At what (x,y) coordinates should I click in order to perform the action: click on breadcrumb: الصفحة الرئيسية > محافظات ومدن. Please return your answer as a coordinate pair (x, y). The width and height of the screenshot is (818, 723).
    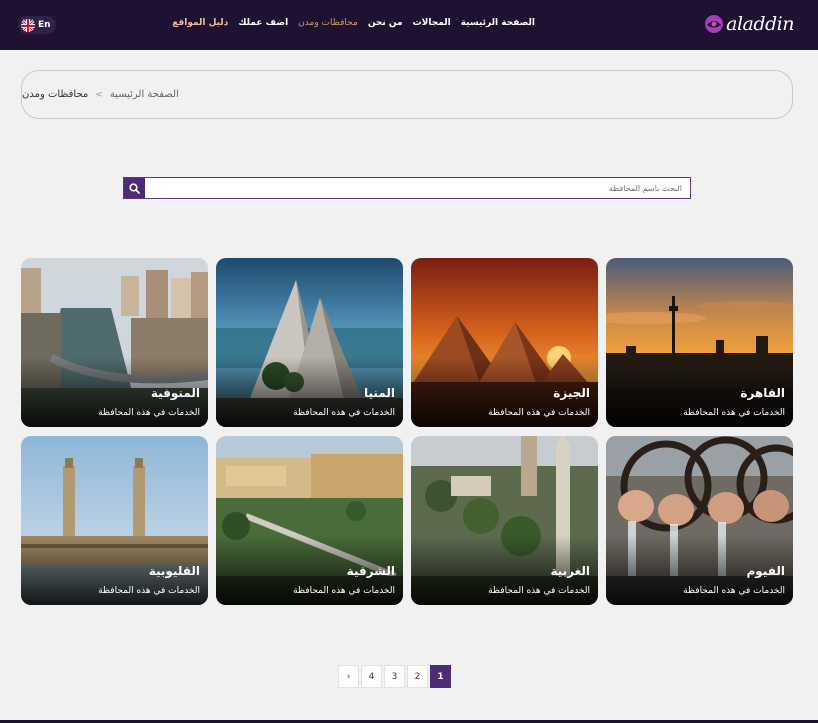
    Looking at the image, I should click on (407, 94).